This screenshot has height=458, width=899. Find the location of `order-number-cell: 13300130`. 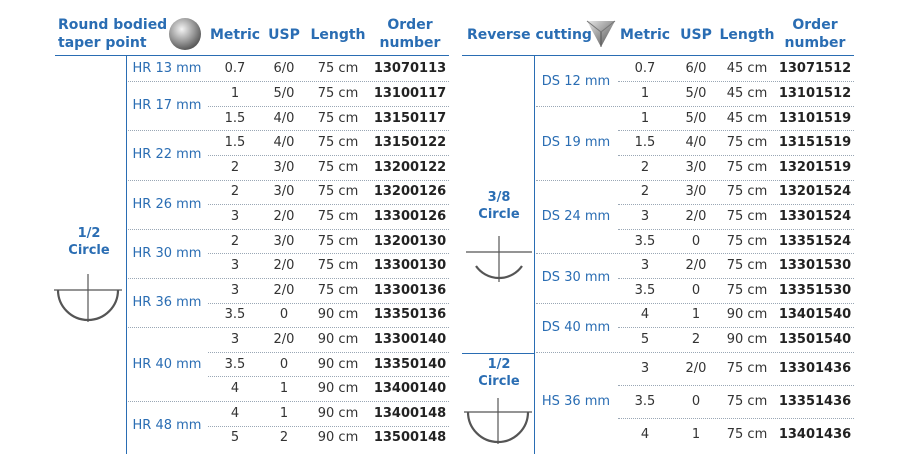

order-number-cell: 13300130 is located at coordinates (410, 266).